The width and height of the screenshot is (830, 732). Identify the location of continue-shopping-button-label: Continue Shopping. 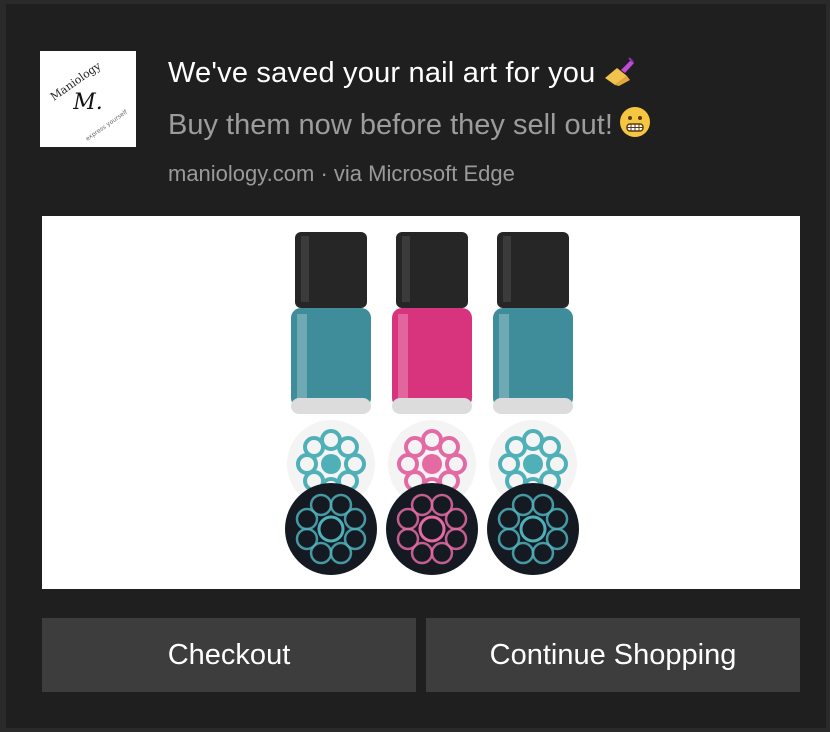
(613, 654).